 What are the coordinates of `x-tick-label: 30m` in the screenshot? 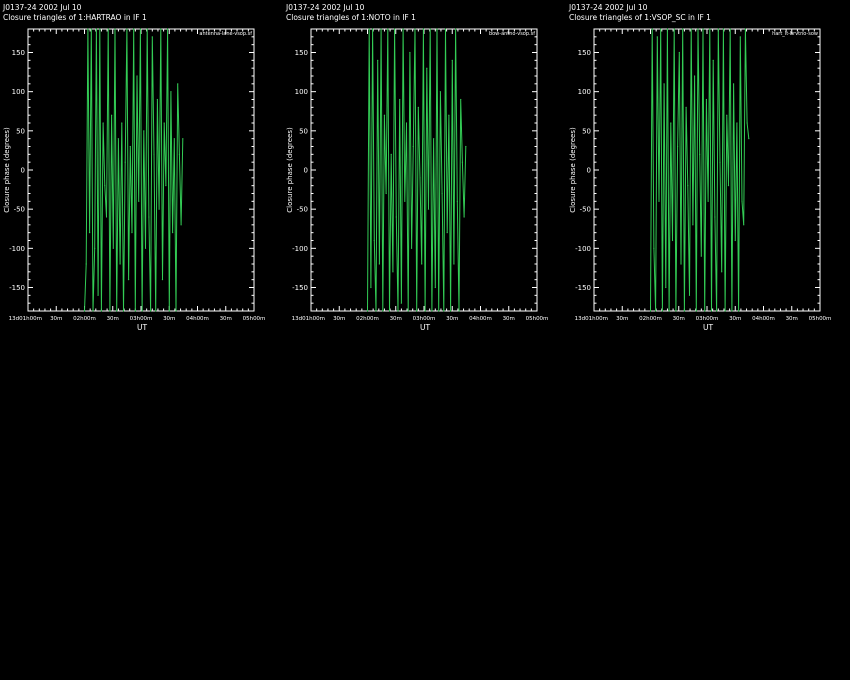 It's located at (509, 319).